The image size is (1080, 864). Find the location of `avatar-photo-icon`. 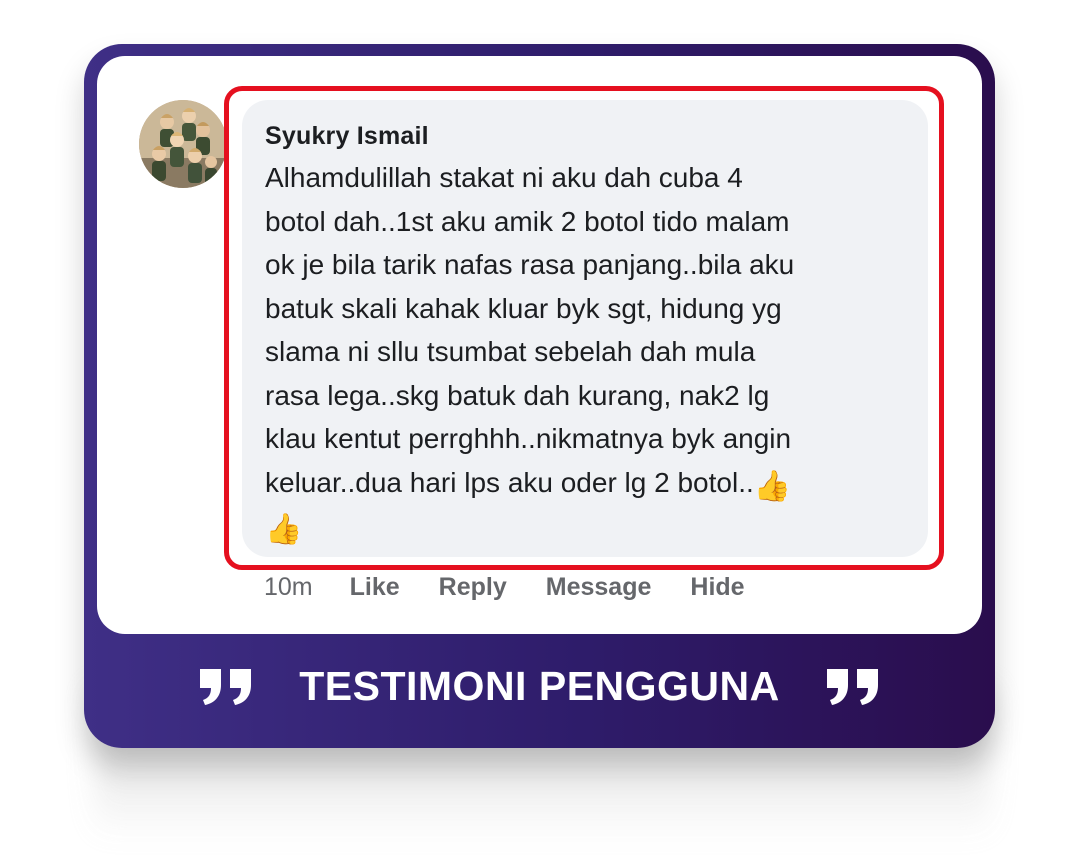

avatar-photo-icon is located at coordinates (183, 144).